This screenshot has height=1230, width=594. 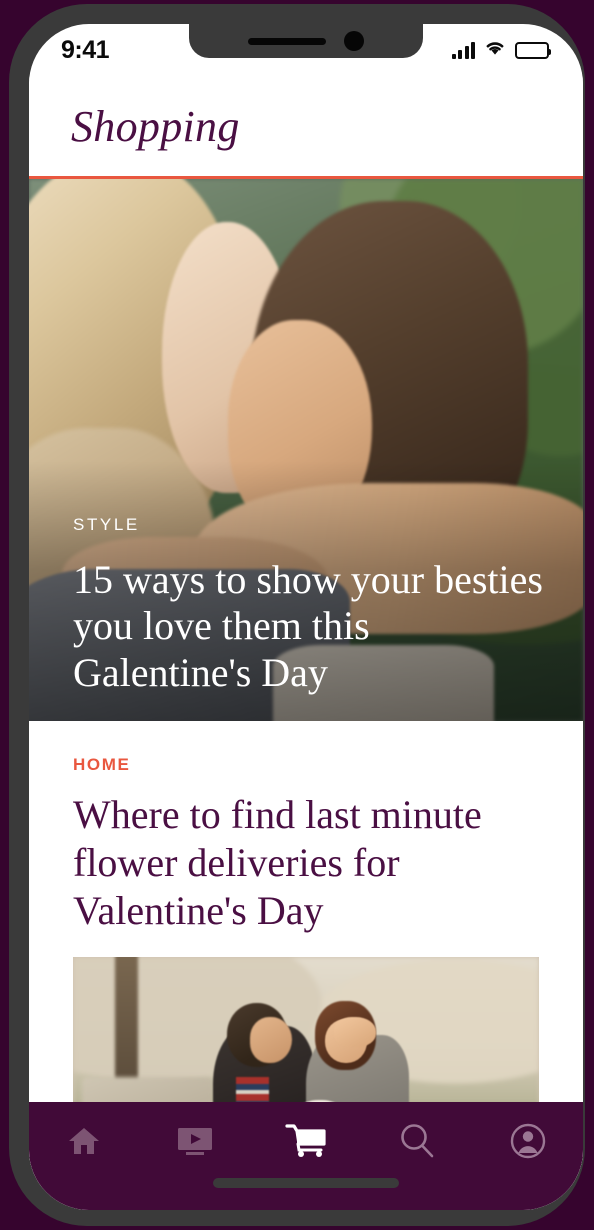 What do you see at coordinates (155, 126) in the screenshot?
I see `page-title: Shopping` at bounding box center [155, 126].